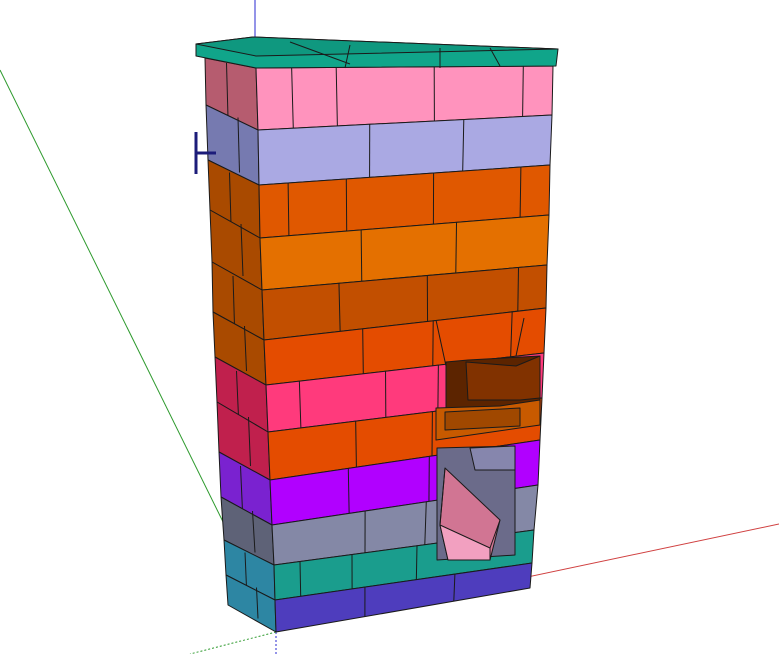 This screenshot has height=654, width=779. I want to click on green-axis-dotted-line, so click(233, 642).